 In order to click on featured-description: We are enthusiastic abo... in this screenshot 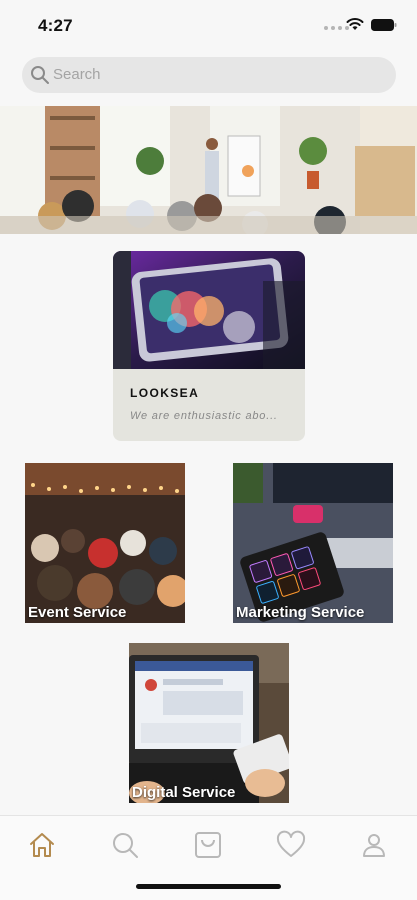, I will do `click(204, 416)`.